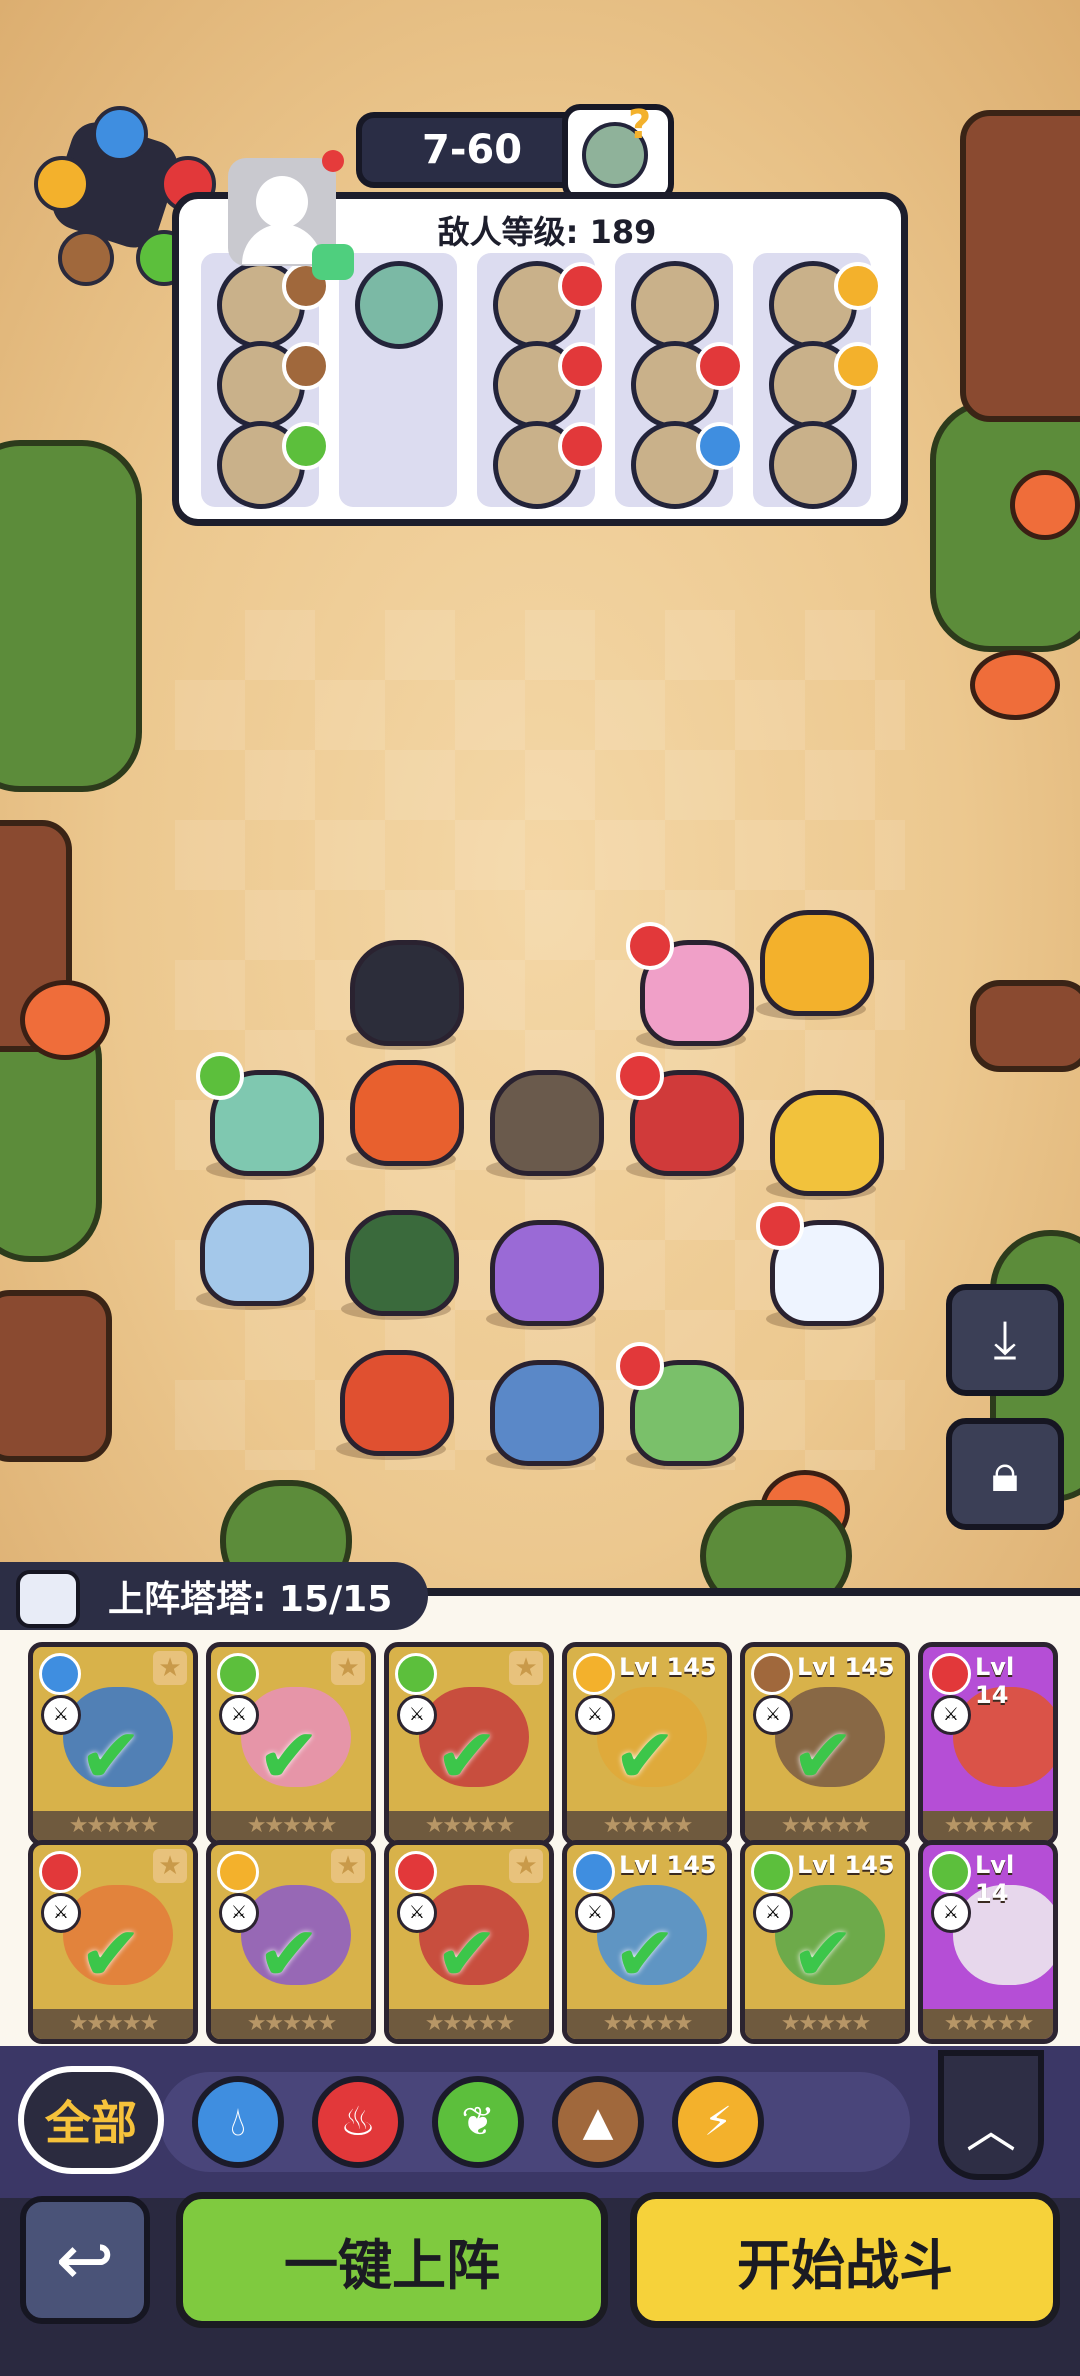  I want to click on cat-icon, so click(48, 1599).